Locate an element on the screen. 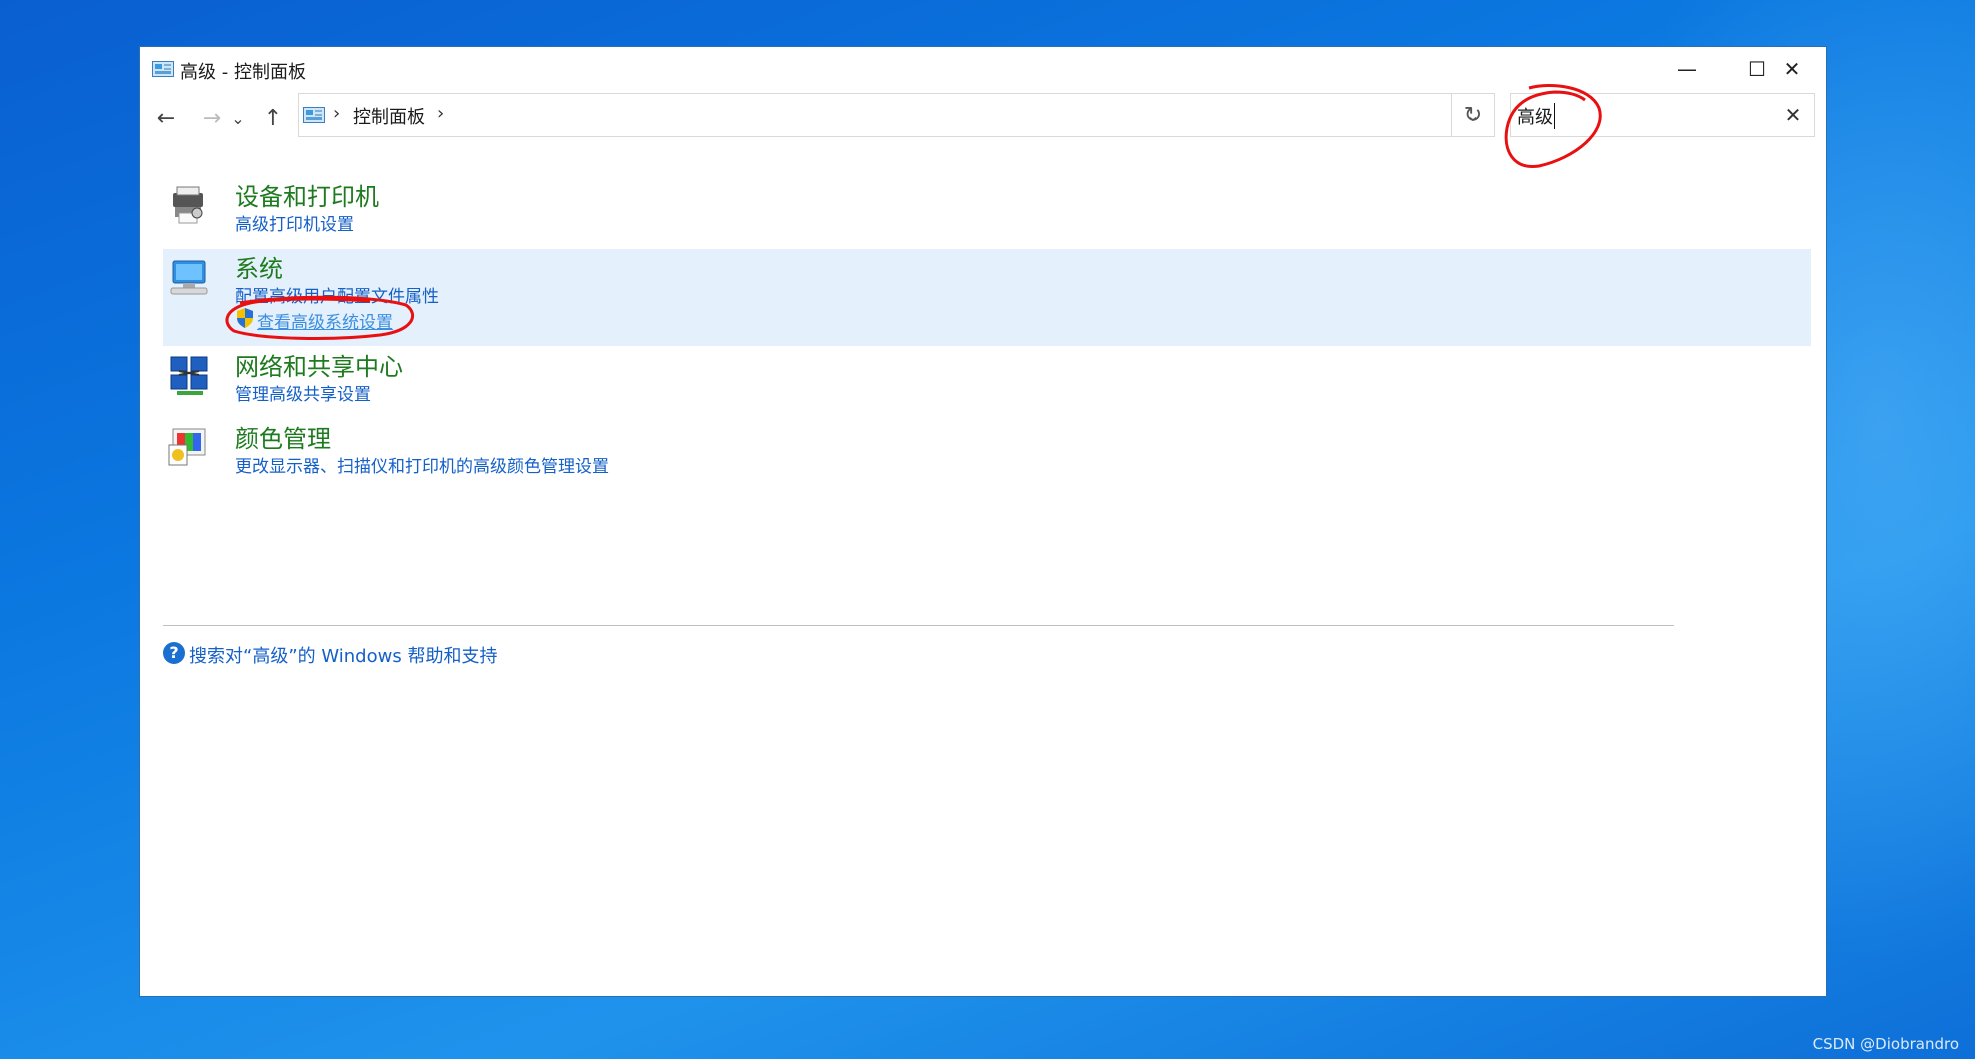 This screenshot has width=1975, height=1059. title-bar: 高级 - 控制面板 — ☐ ✕ is located at coordinates (983, 69).